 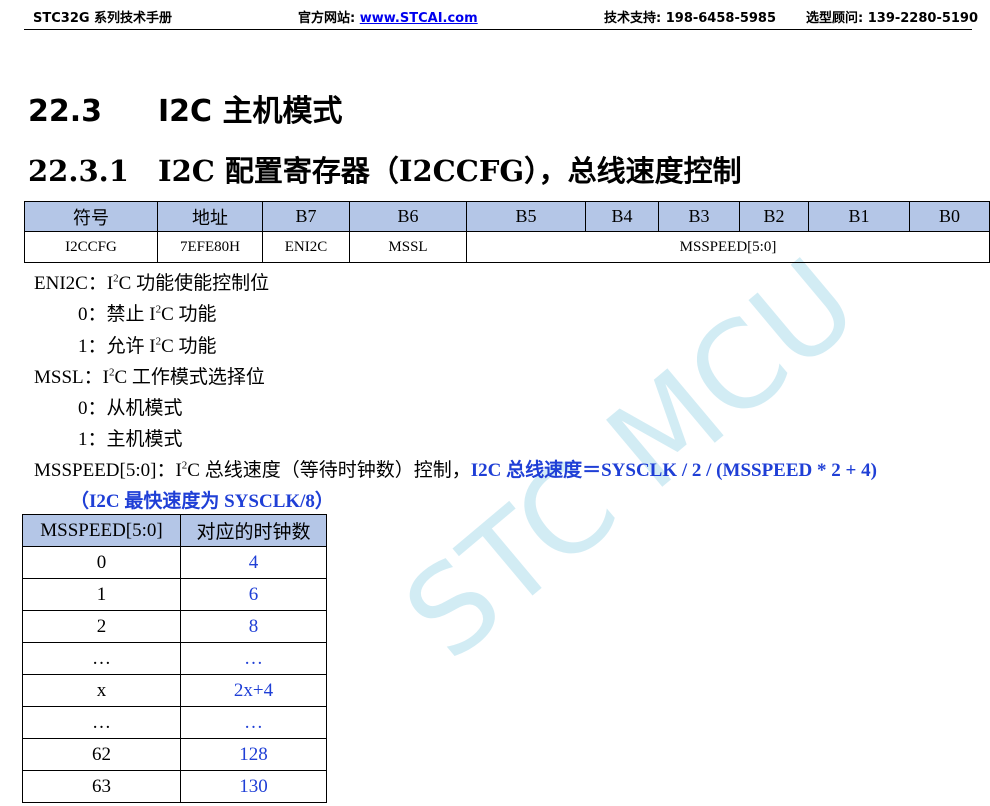 I want to click on msspeed-value: 1, so click(x=101, y=594).